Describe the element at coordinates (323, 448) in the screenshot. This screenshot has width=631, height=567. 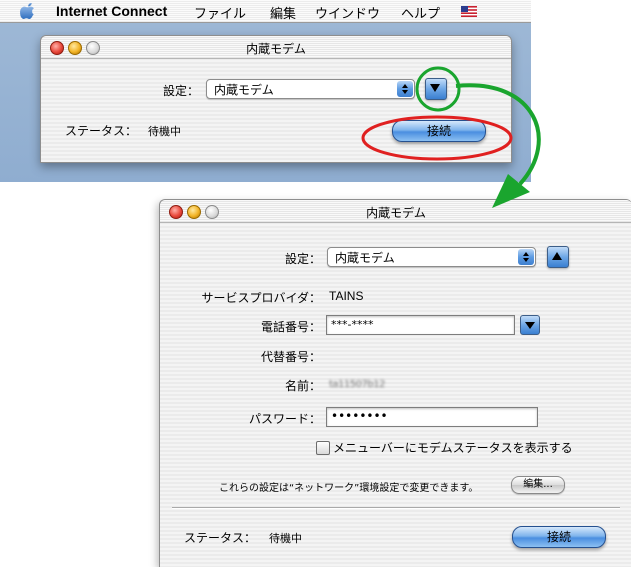
I see `show-status-checkbox` at that location.